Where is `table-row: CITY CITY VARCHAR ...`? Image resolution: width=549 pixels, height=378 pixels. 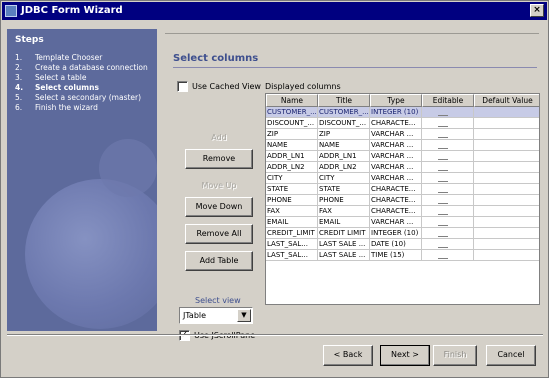 table-row: CITY CITY VARCHAR ... is located at coordinates (402, 178).